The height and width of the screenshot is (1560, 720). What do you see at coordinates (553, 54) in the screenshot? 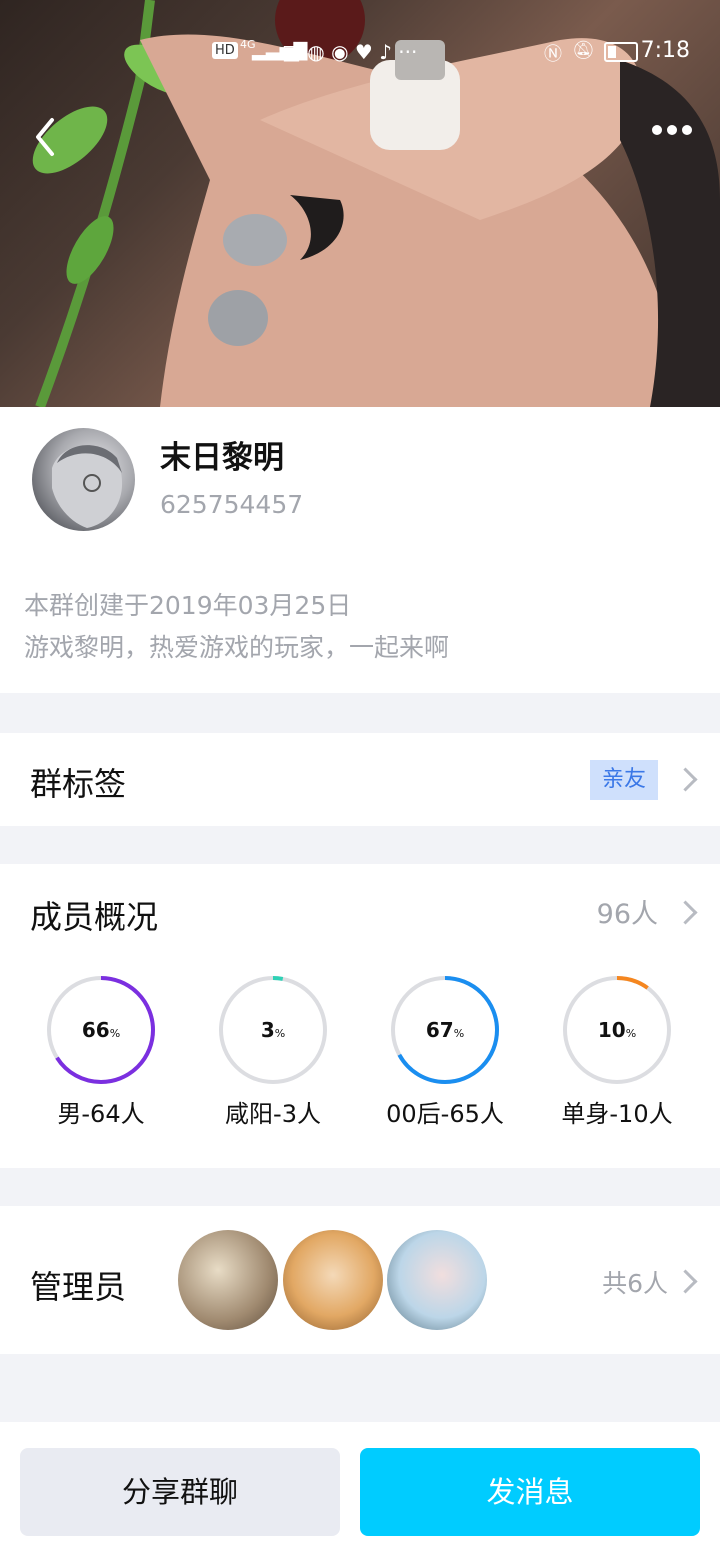
I see `nfc-icon: Ⓝ` at bounding box center [553, 54].